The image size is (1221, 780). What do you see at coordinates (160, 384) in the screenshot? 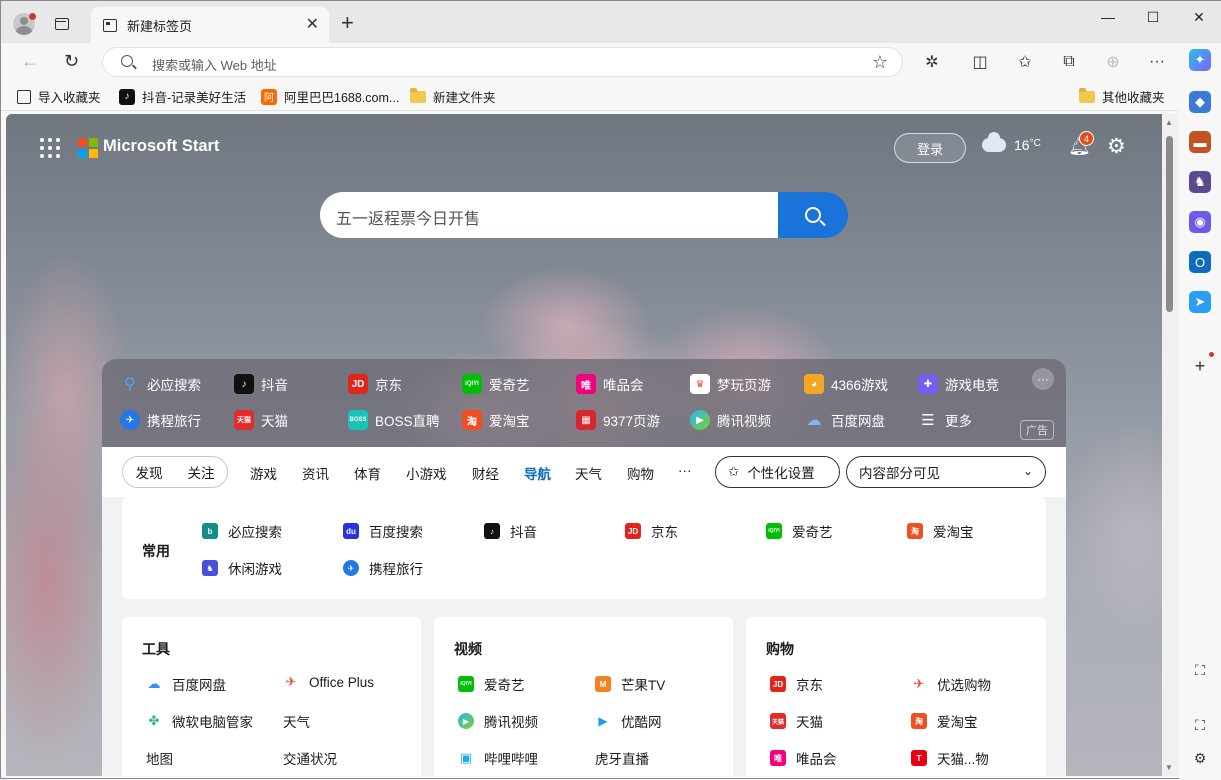
I see `quick-link: ⚲ 必应搜索` at bounding box center [160, 384].